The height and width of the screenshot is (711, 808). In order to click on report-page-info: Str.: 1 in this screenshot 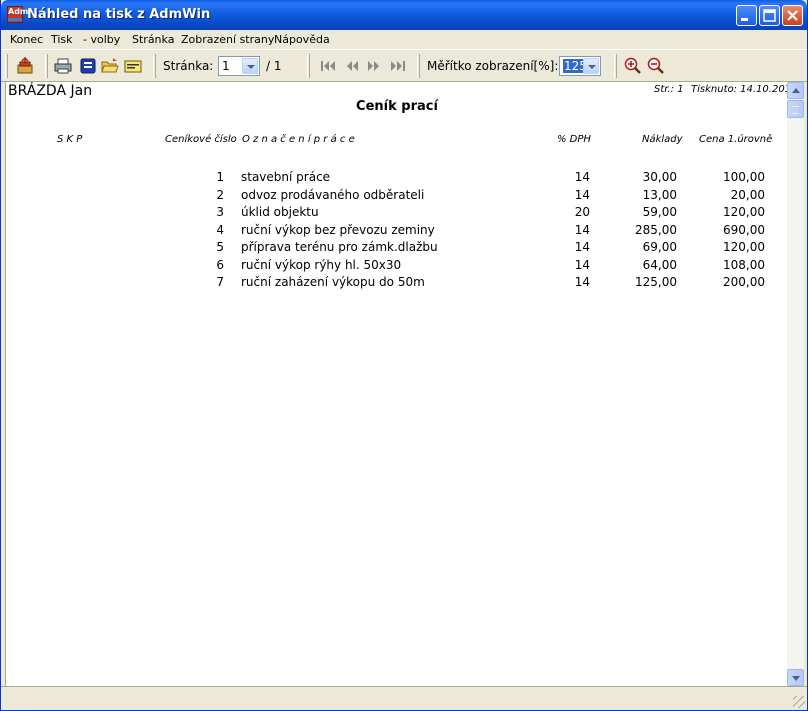, I will do `click(669, 89)`.